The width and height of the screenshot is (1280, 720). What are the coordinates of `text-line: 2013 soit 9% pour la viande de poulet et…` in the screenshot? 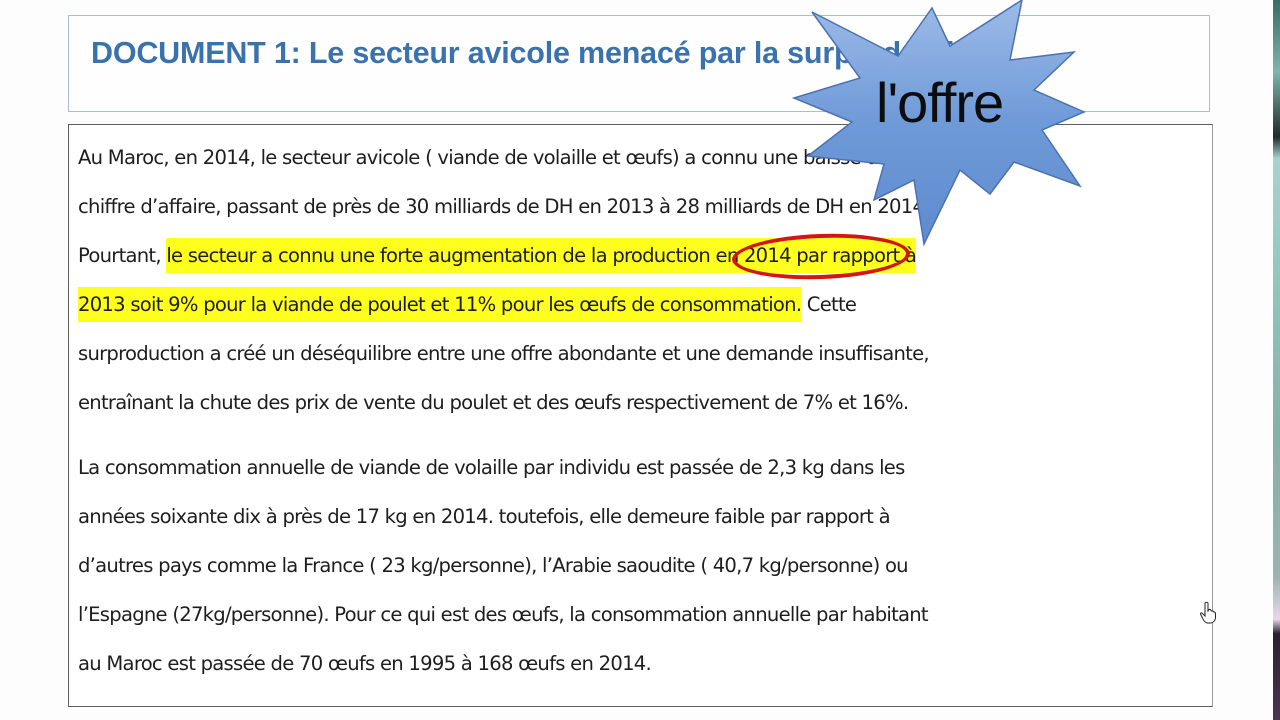 It's located at (640, 304).